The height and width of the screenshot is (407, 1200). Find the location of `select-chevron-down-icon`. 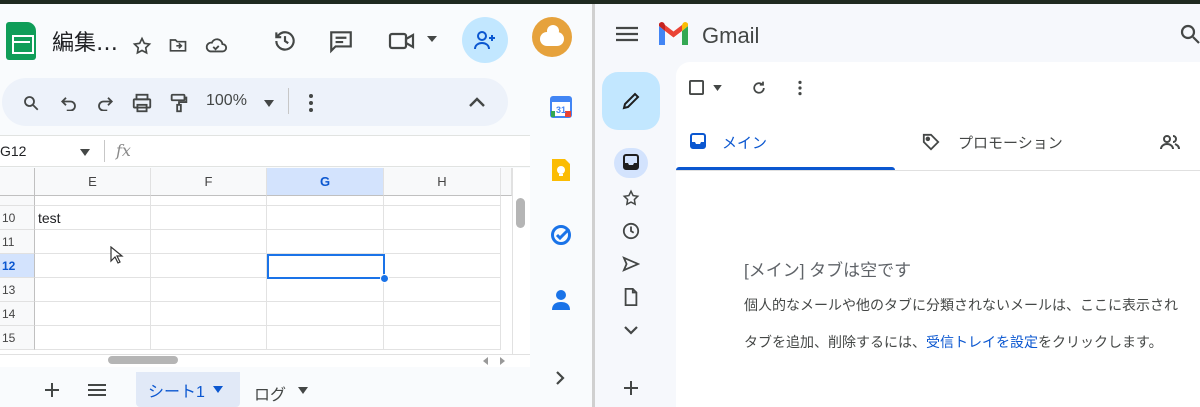

select-chevron-down-icon is located at coordinates (717, 88).